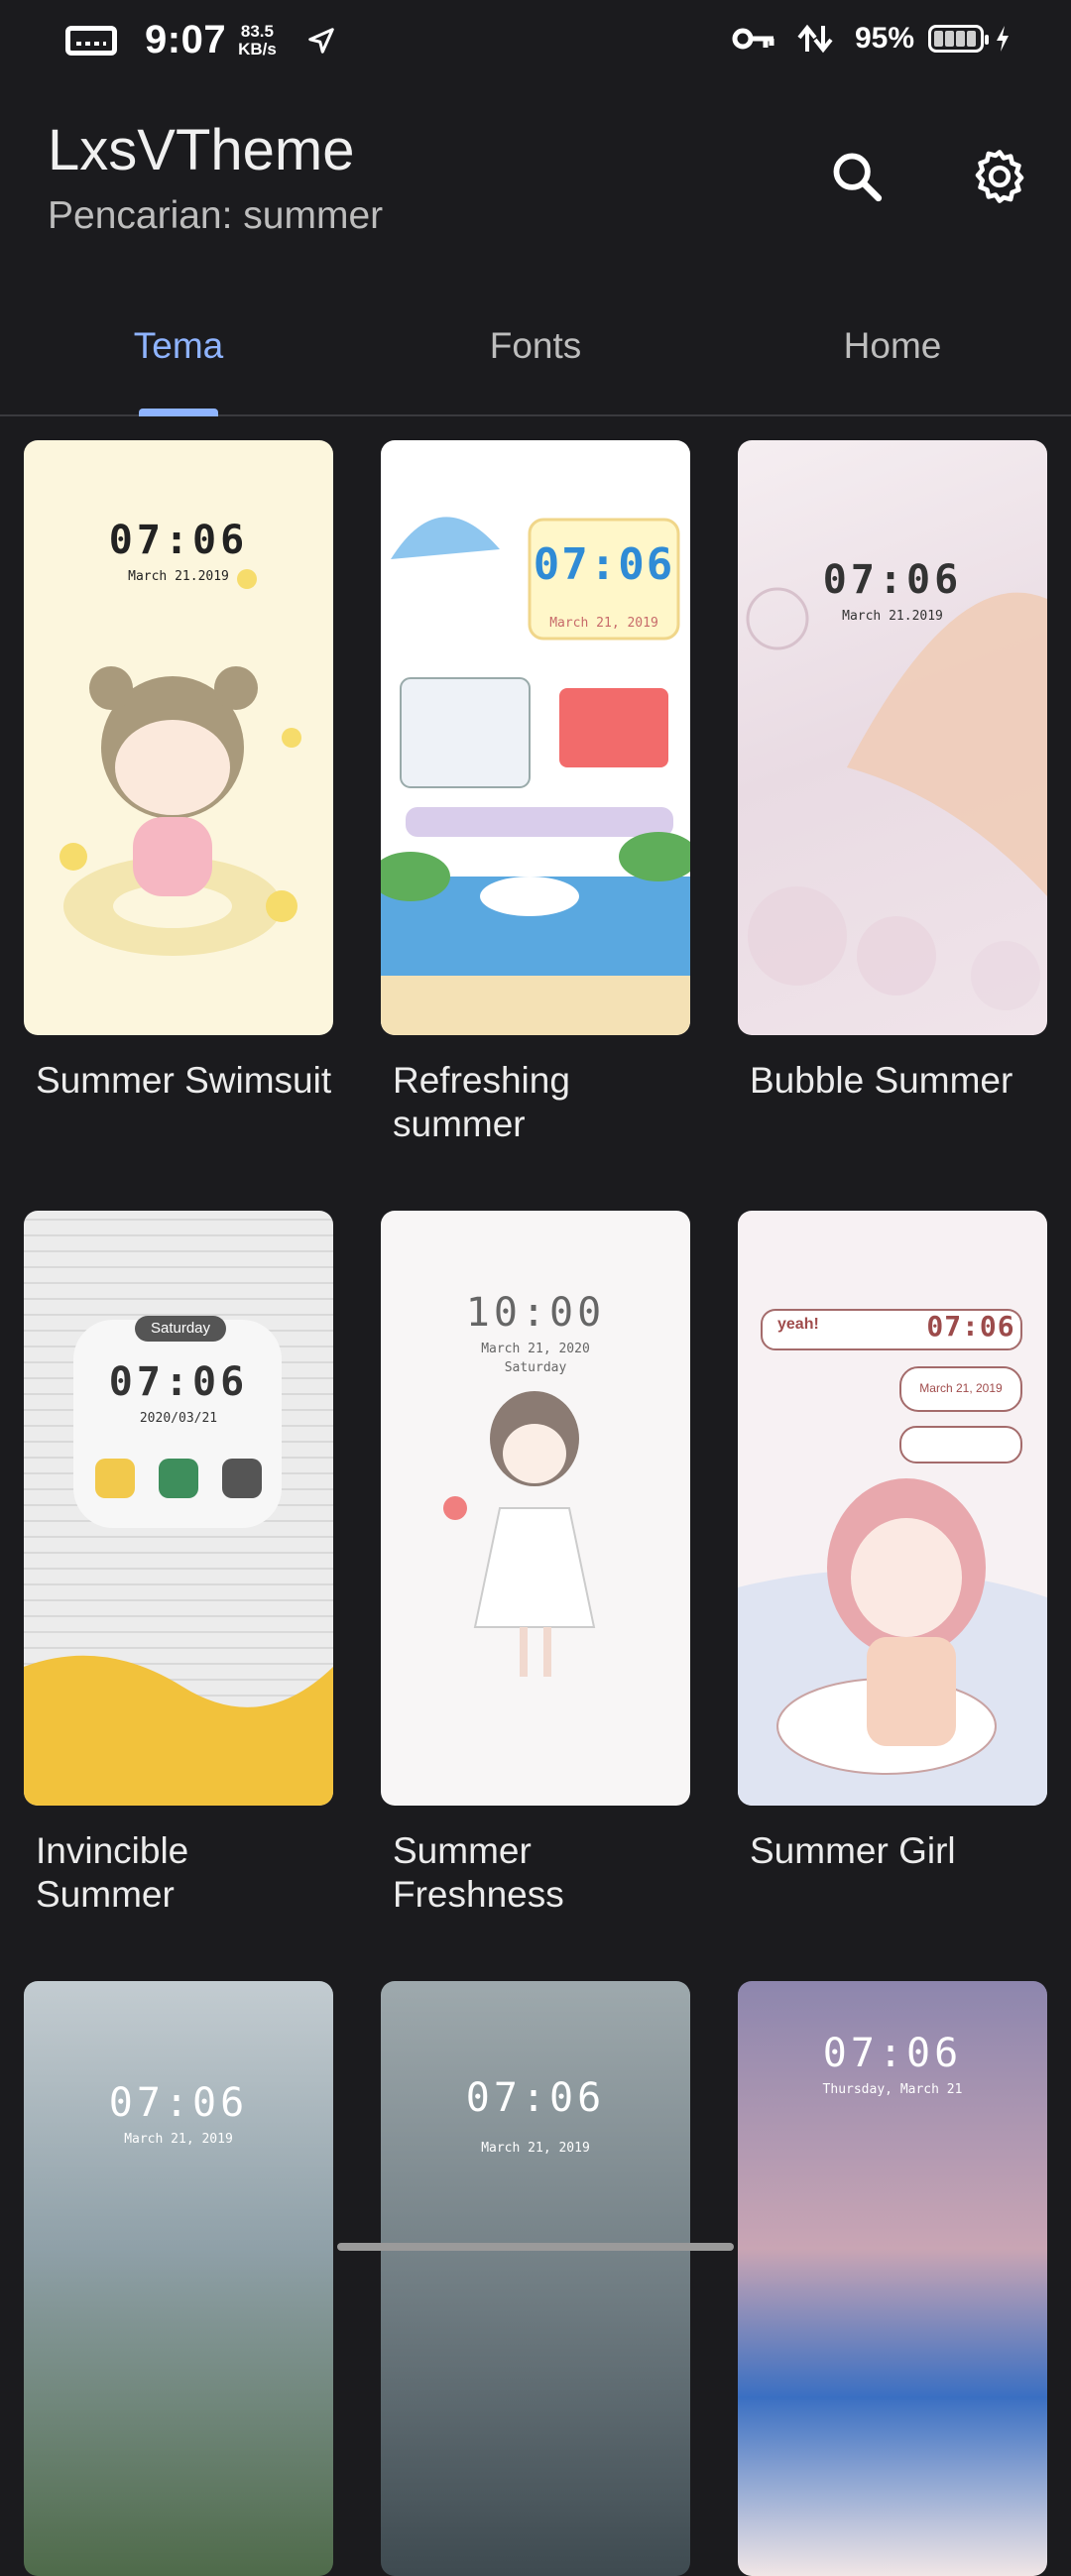  I want to click on network-speed-unit: KB/s, so click(257, 49).